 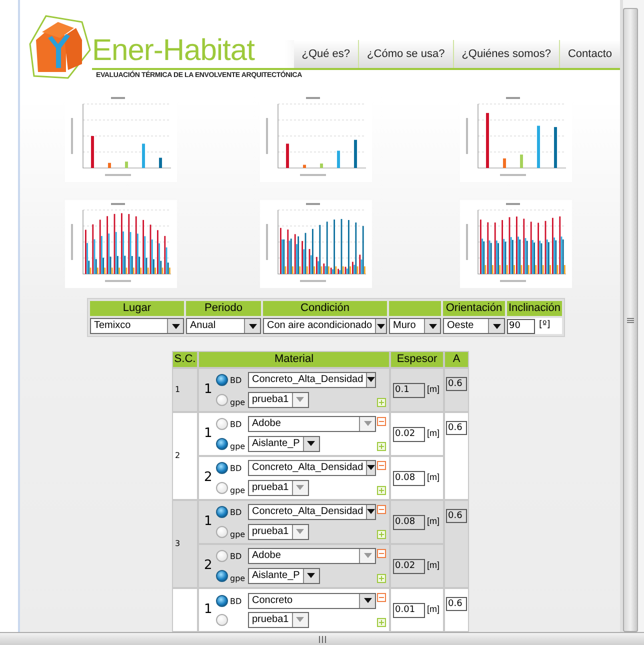 I want to click on column-header: Lugar, so click(x=137, y=308).